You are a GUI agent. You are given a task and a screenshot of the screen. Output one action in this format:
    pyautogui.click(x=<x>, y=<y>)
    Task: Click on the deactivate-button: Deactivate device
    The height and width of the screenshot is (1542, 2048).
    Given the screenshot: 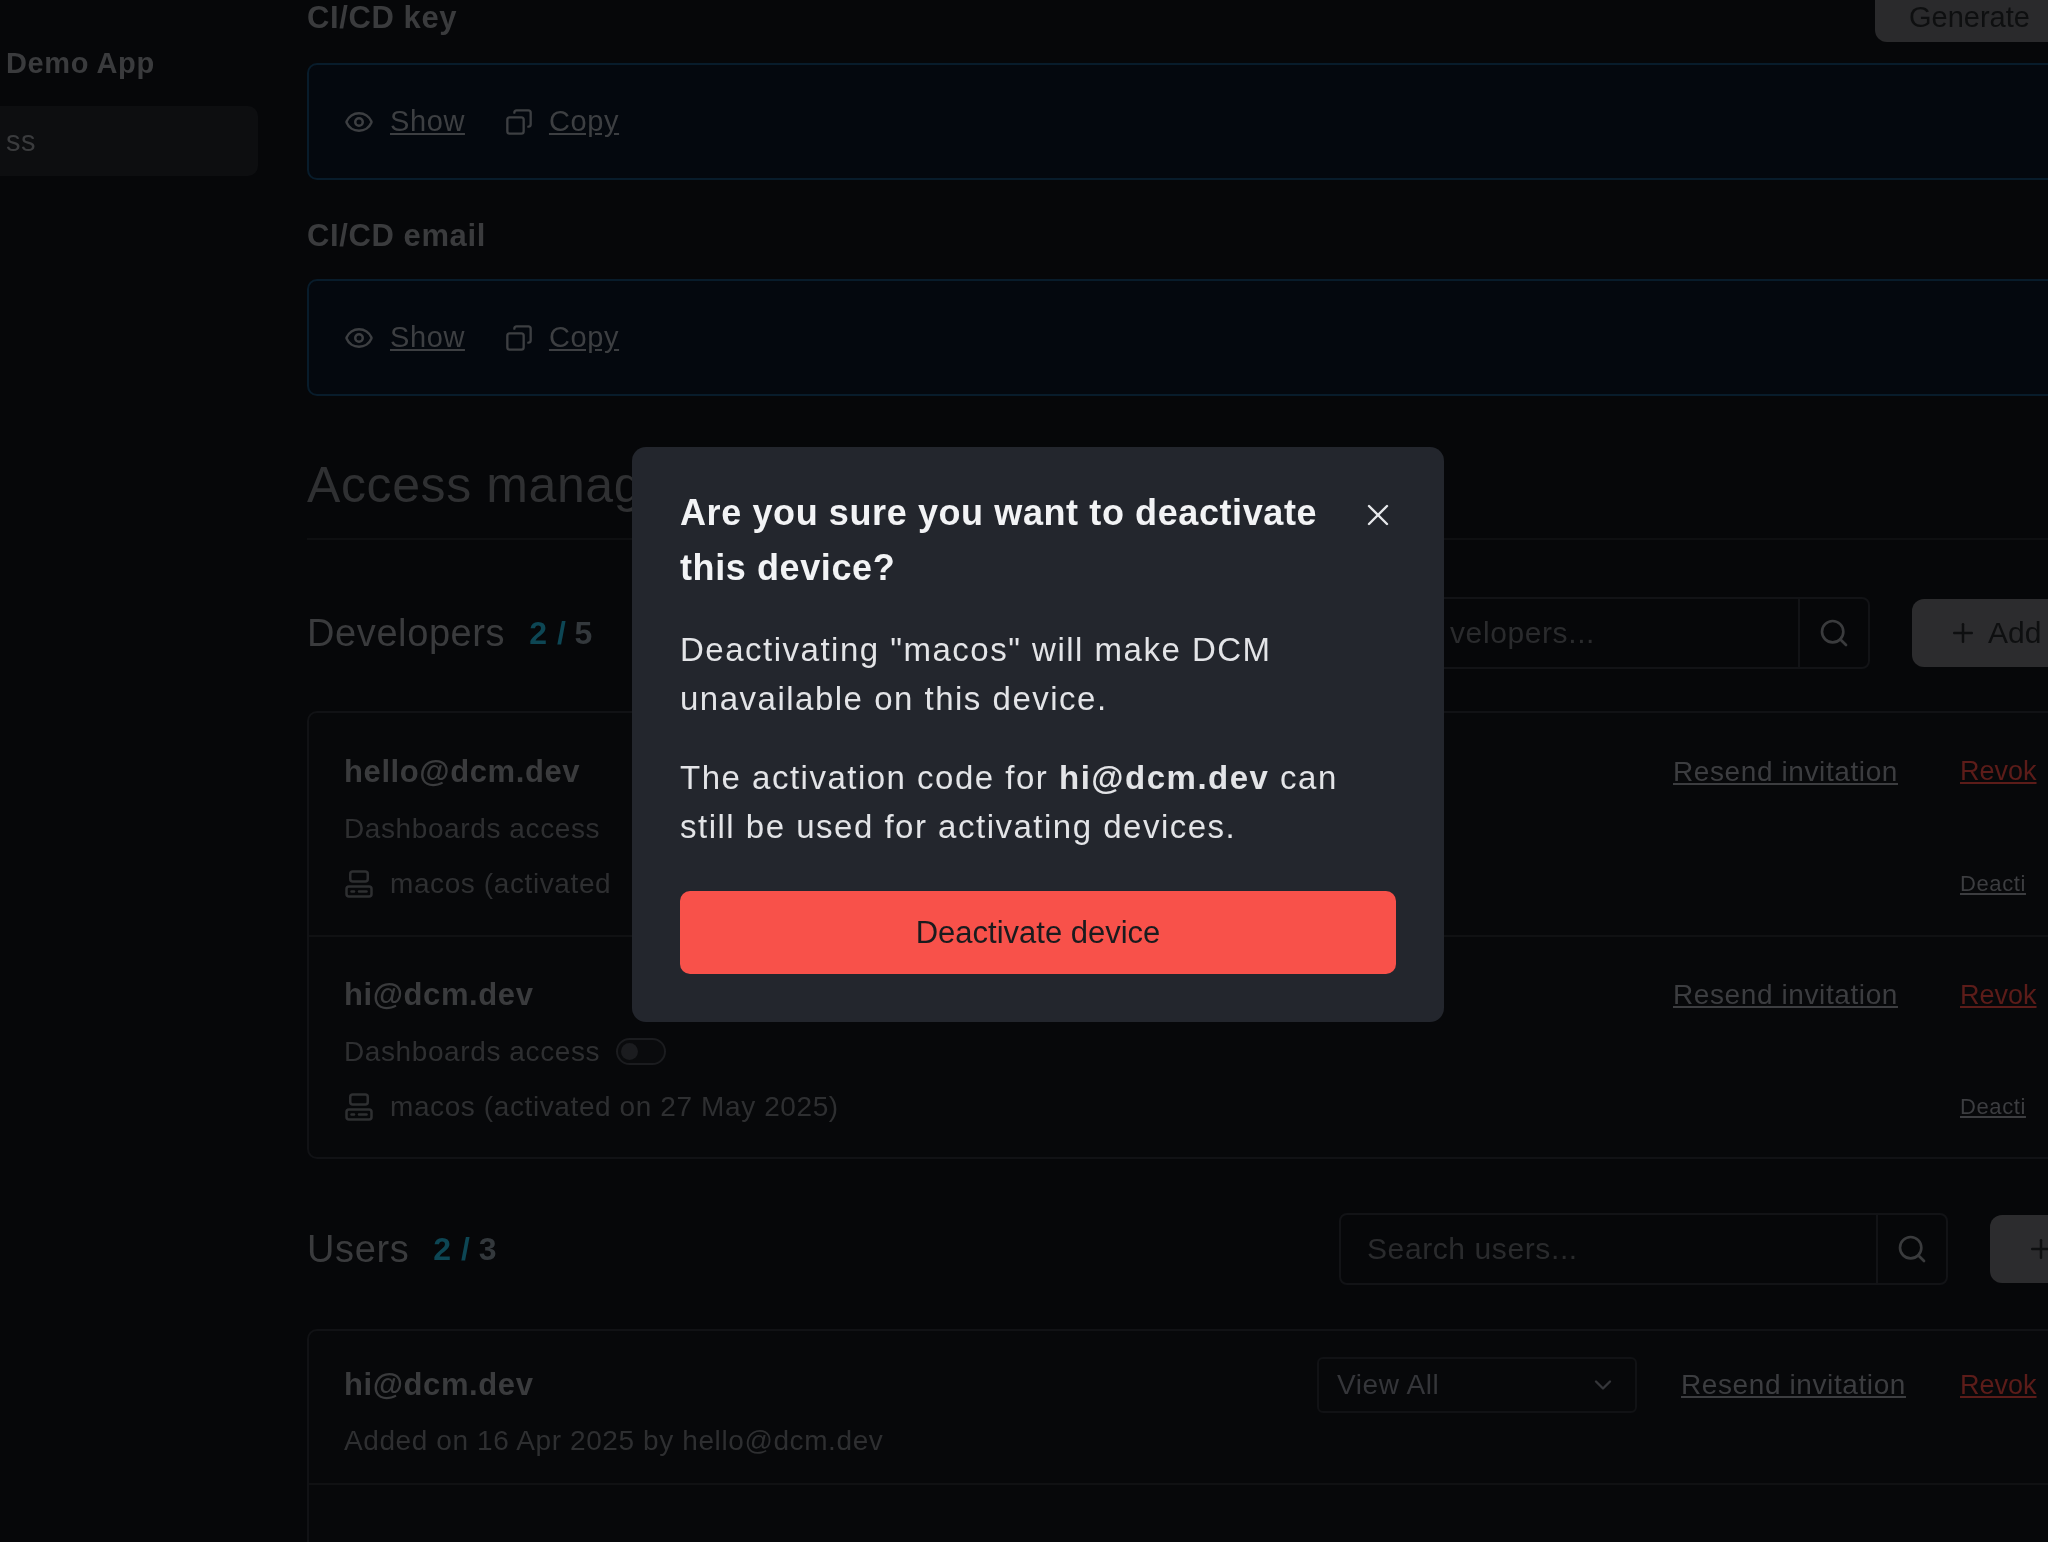 What is the action you would take?
    pyautogui.click(x=1038, y=932)
    